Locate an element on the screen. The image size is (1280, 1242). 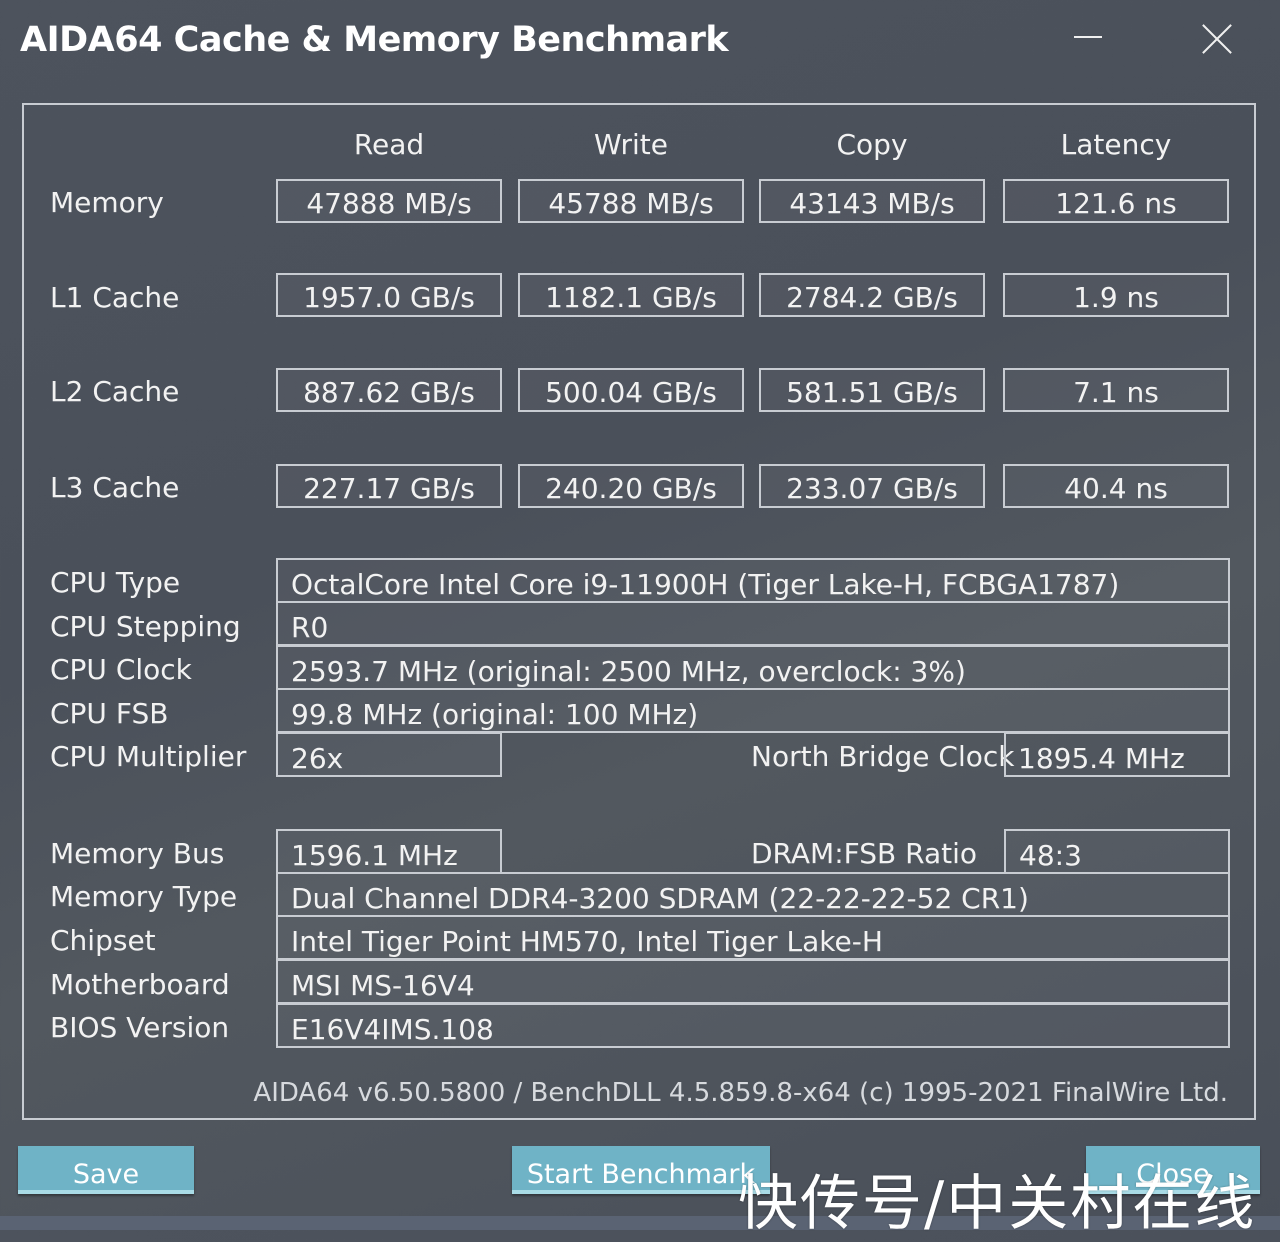
watermark-text: 快传号/中关村在线 is located at coordinates (997, 1204).